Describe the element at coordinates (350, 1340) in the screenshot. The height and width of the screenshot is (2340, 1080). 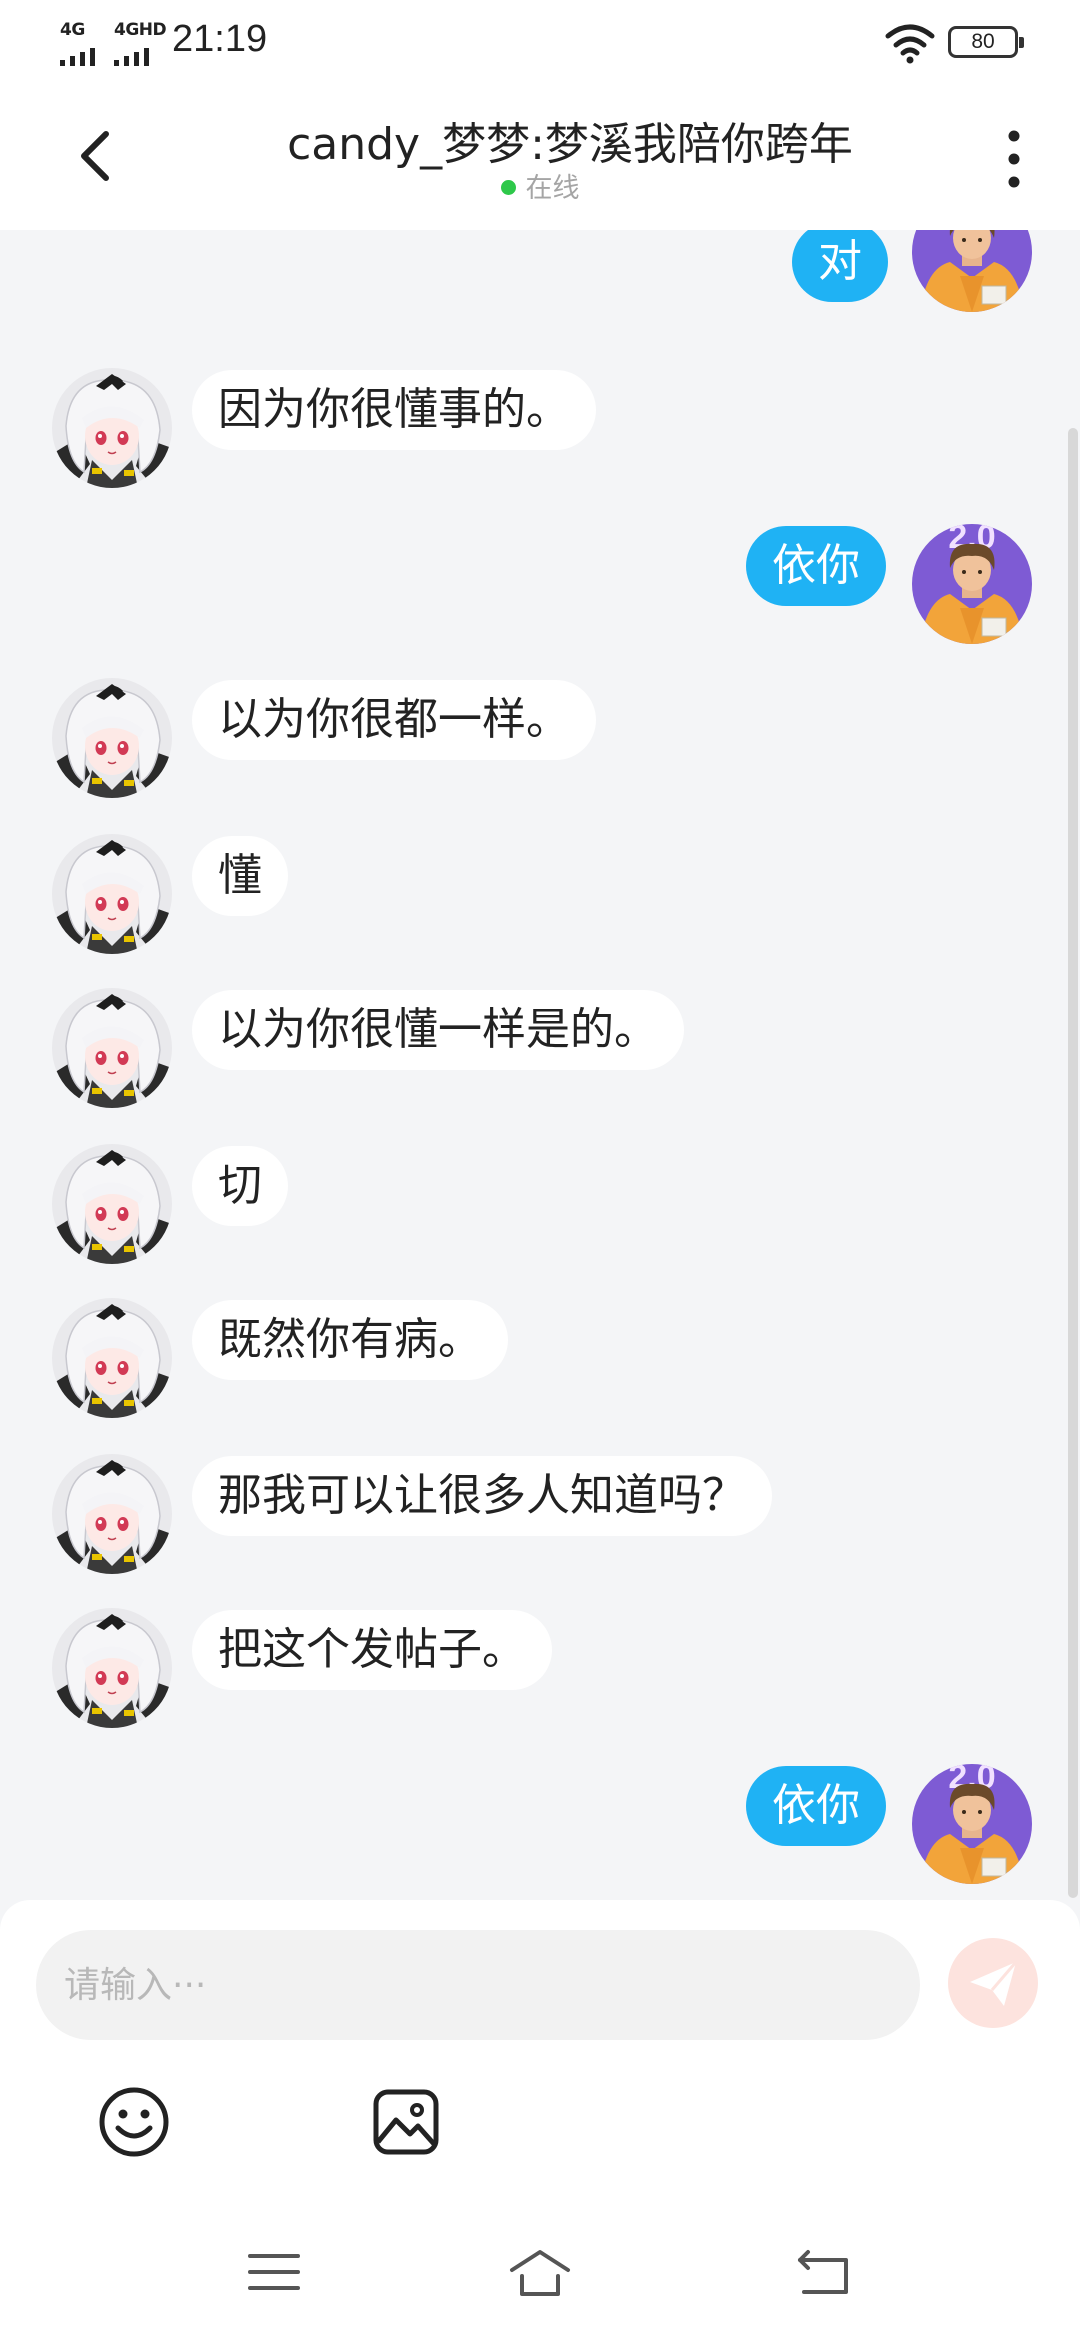
I see `message-bubble: 既然你有病。` at that location.